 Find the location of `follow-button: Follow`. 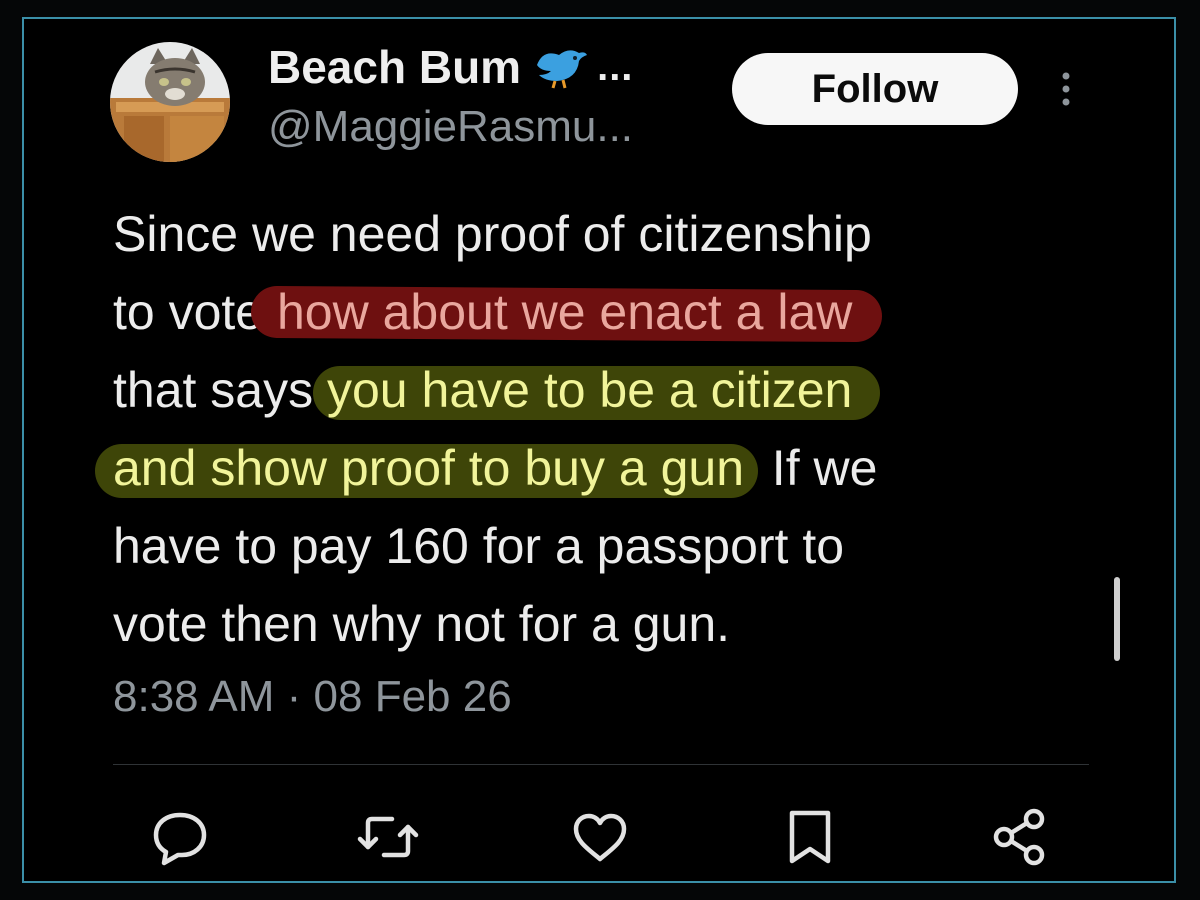

follow-button: Follow is located at coordinates (875, 89).